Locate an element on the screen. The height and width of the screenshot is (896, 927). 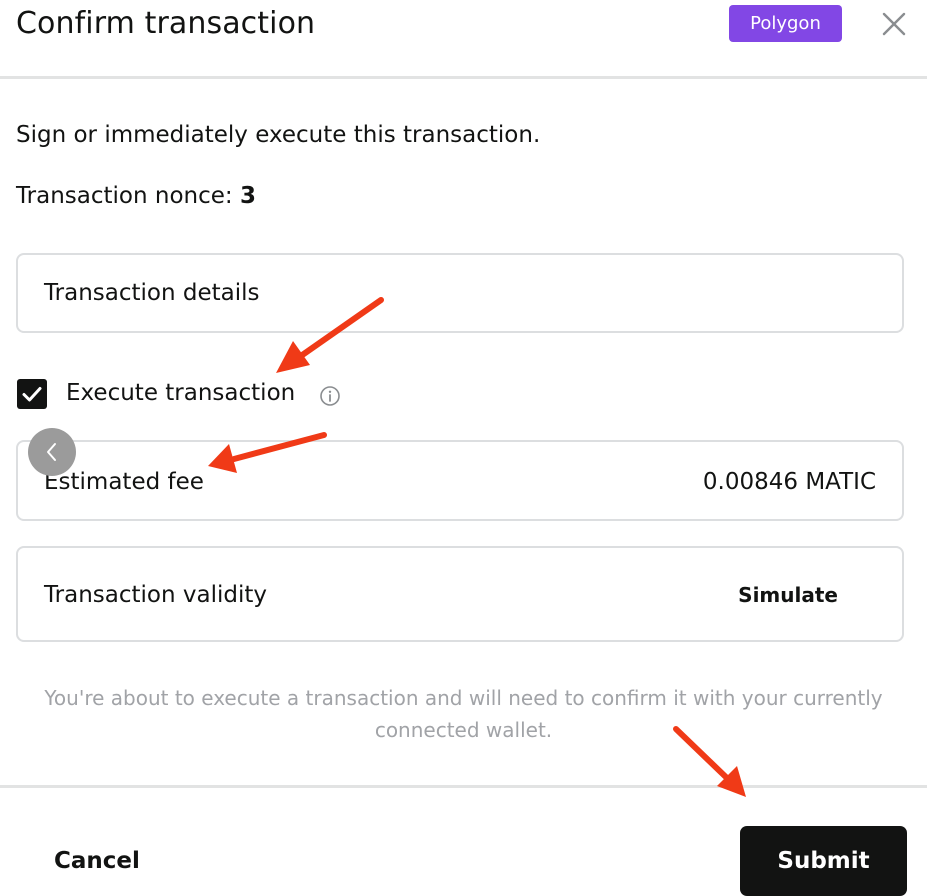
transaction-details-label: Transaction details is located at coordinates (152, 293).